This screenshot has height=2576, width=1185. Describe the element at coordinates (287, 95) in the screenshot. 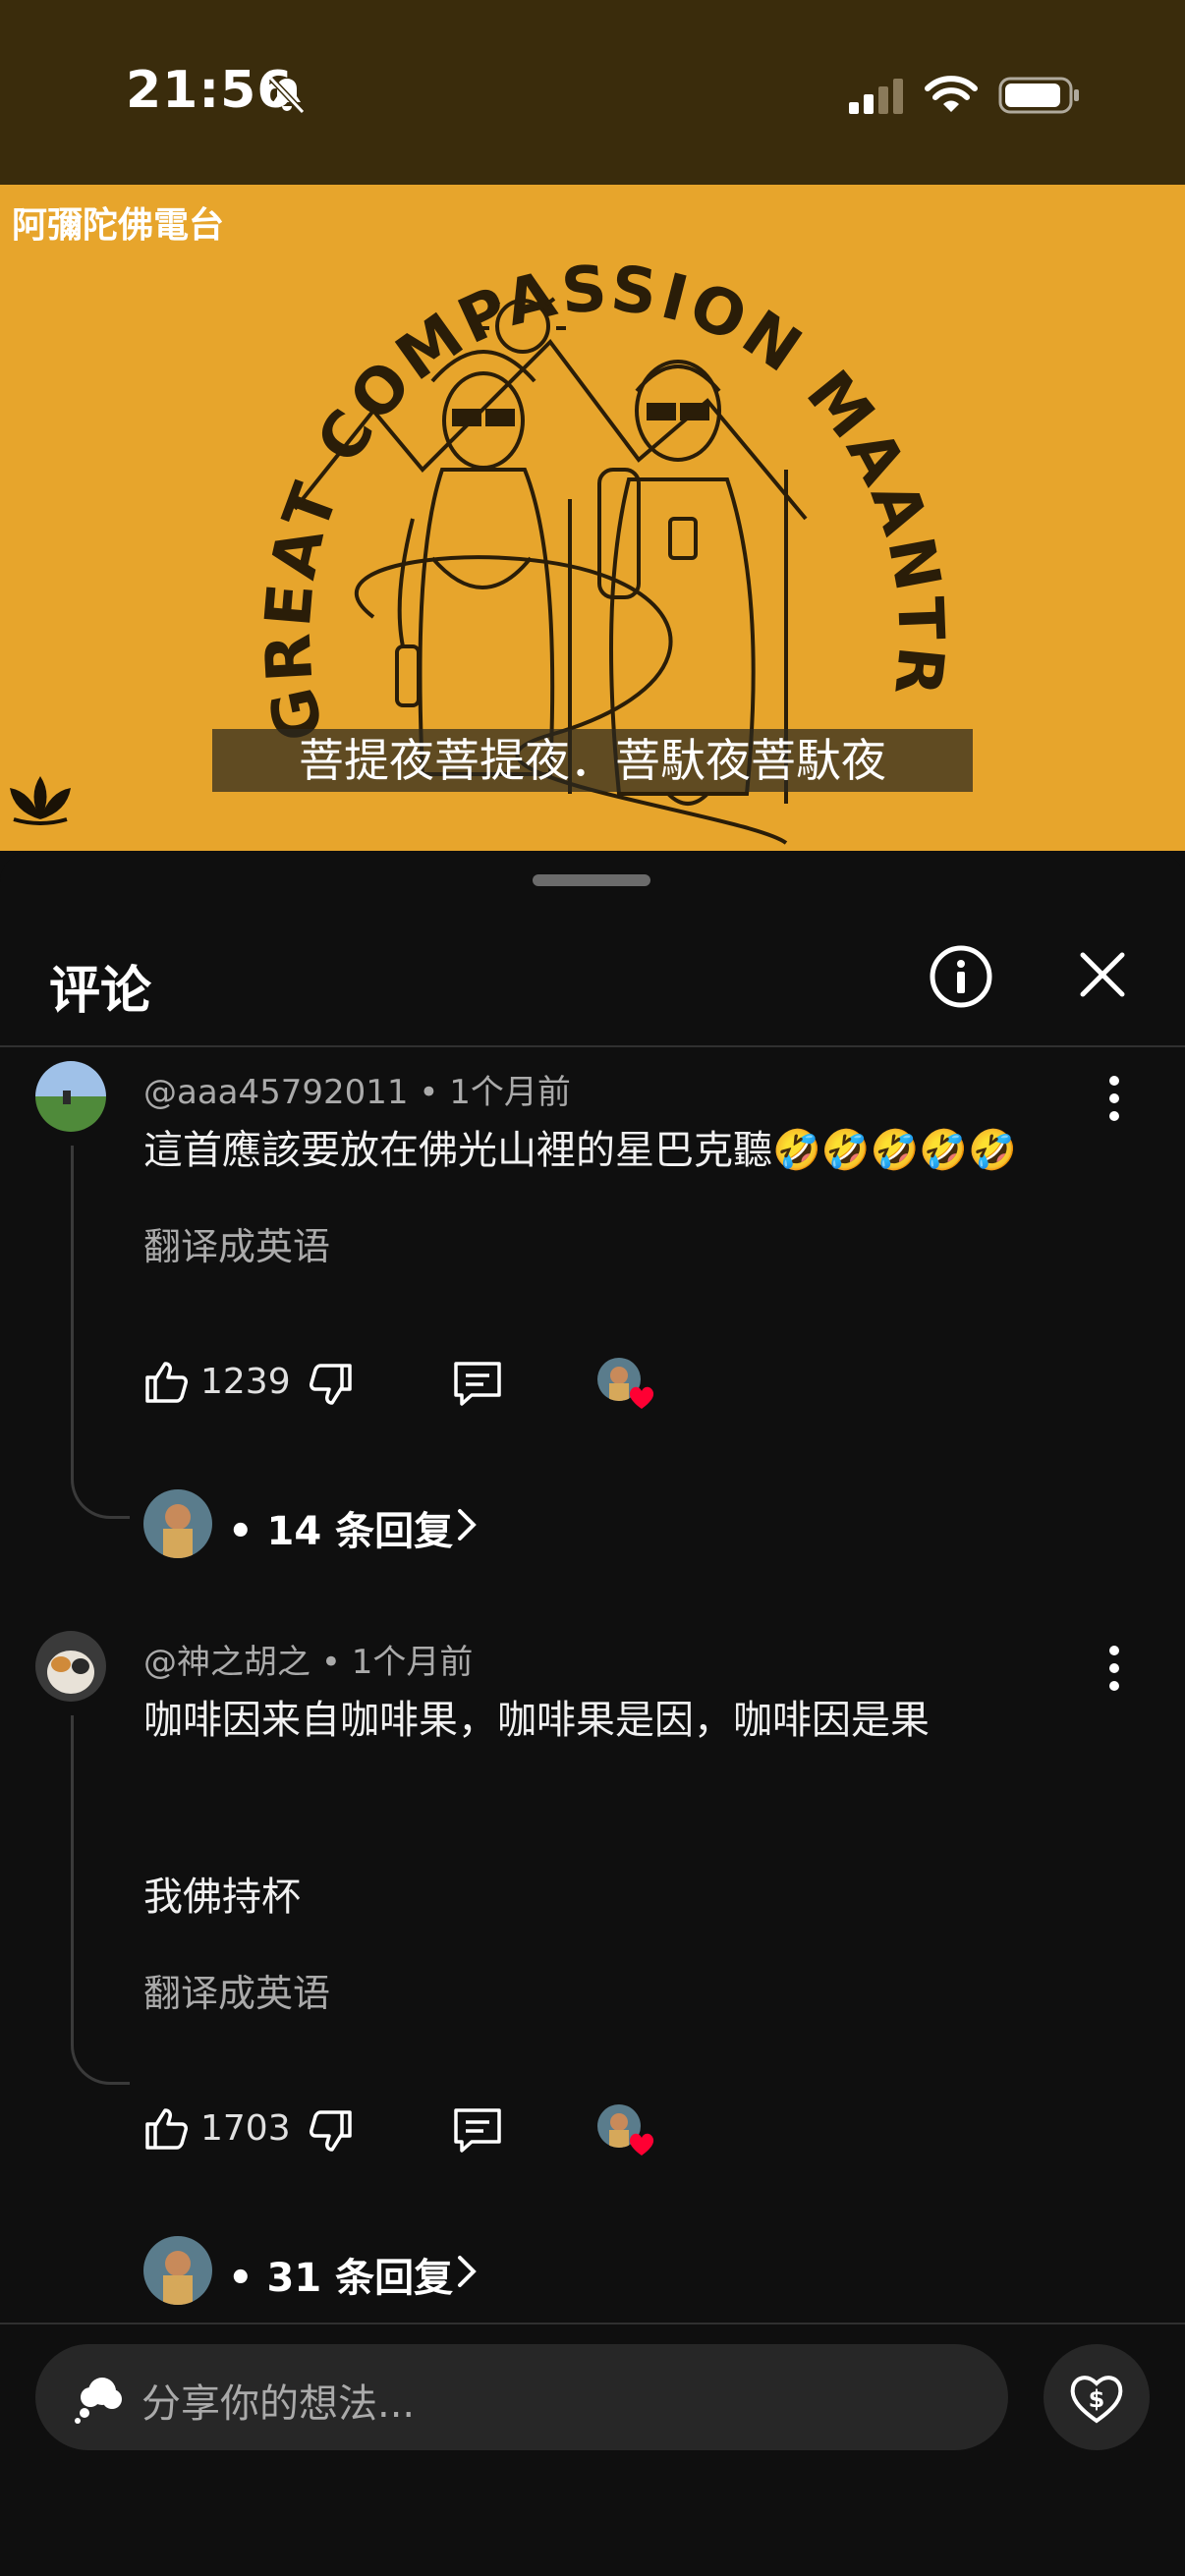

I see `bell-muted-icon` at that location.